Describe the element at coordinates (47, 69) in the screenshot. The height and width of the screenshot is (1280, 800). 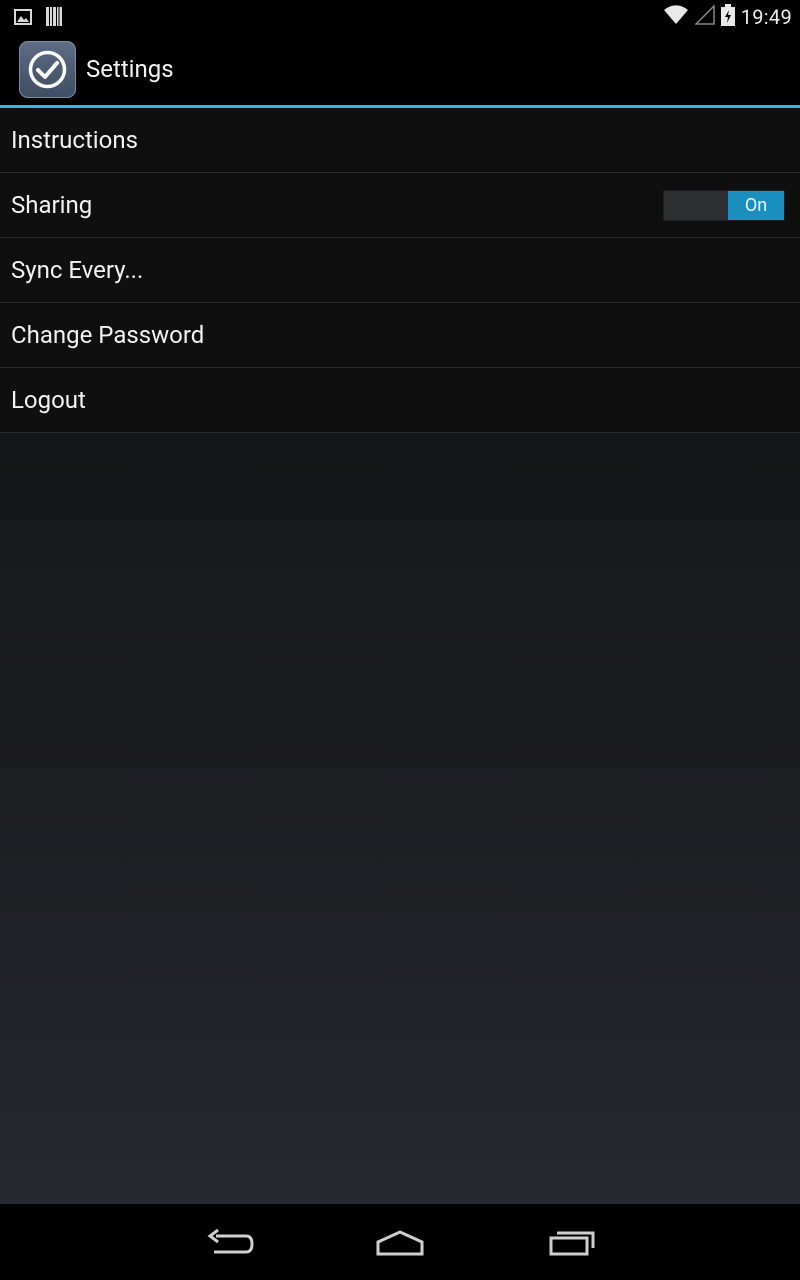
I see `checkmark-app-icon` at that location.